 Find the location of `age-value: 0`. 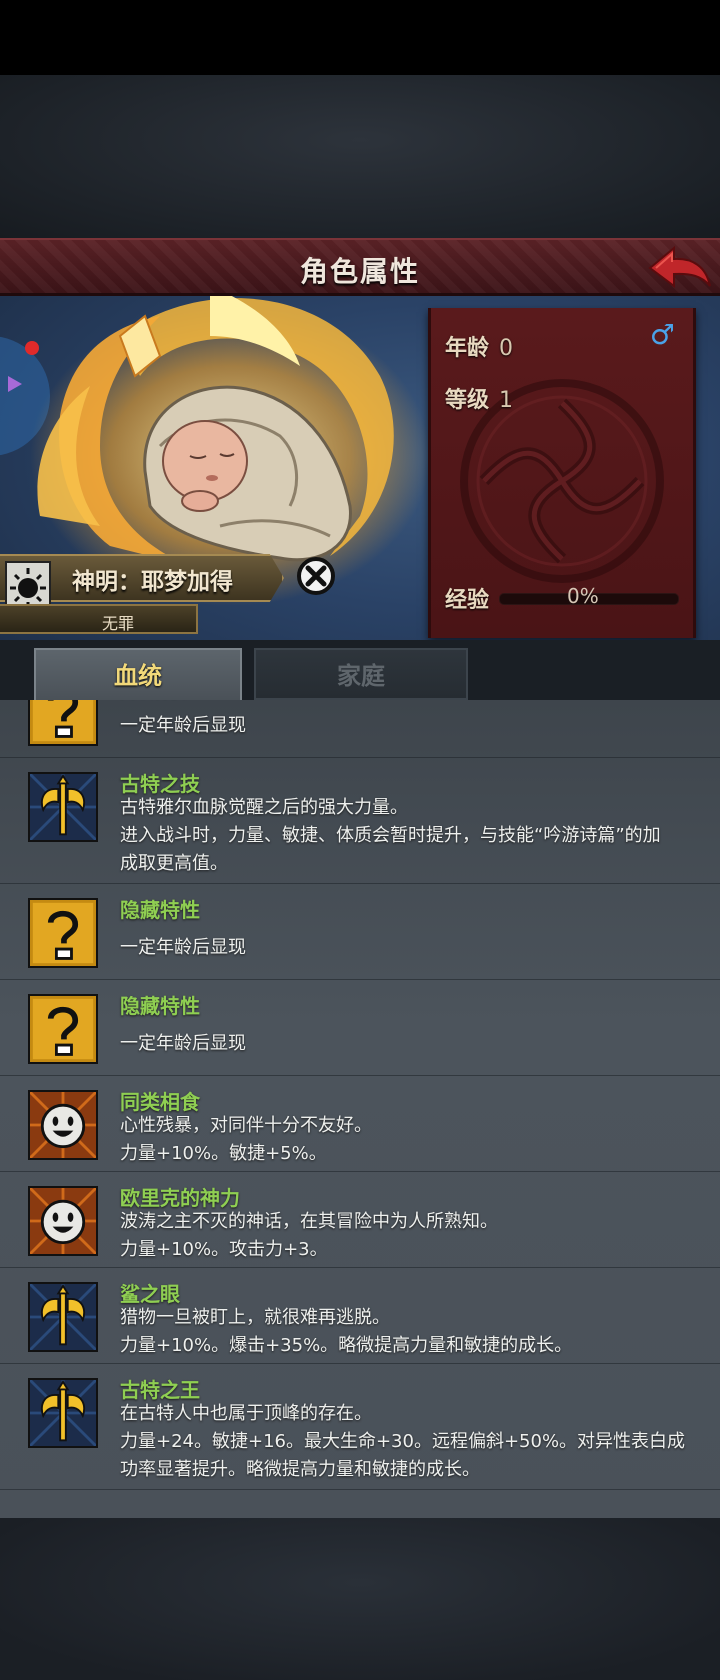

age-value: 0 is located at coordinates (506, 348).